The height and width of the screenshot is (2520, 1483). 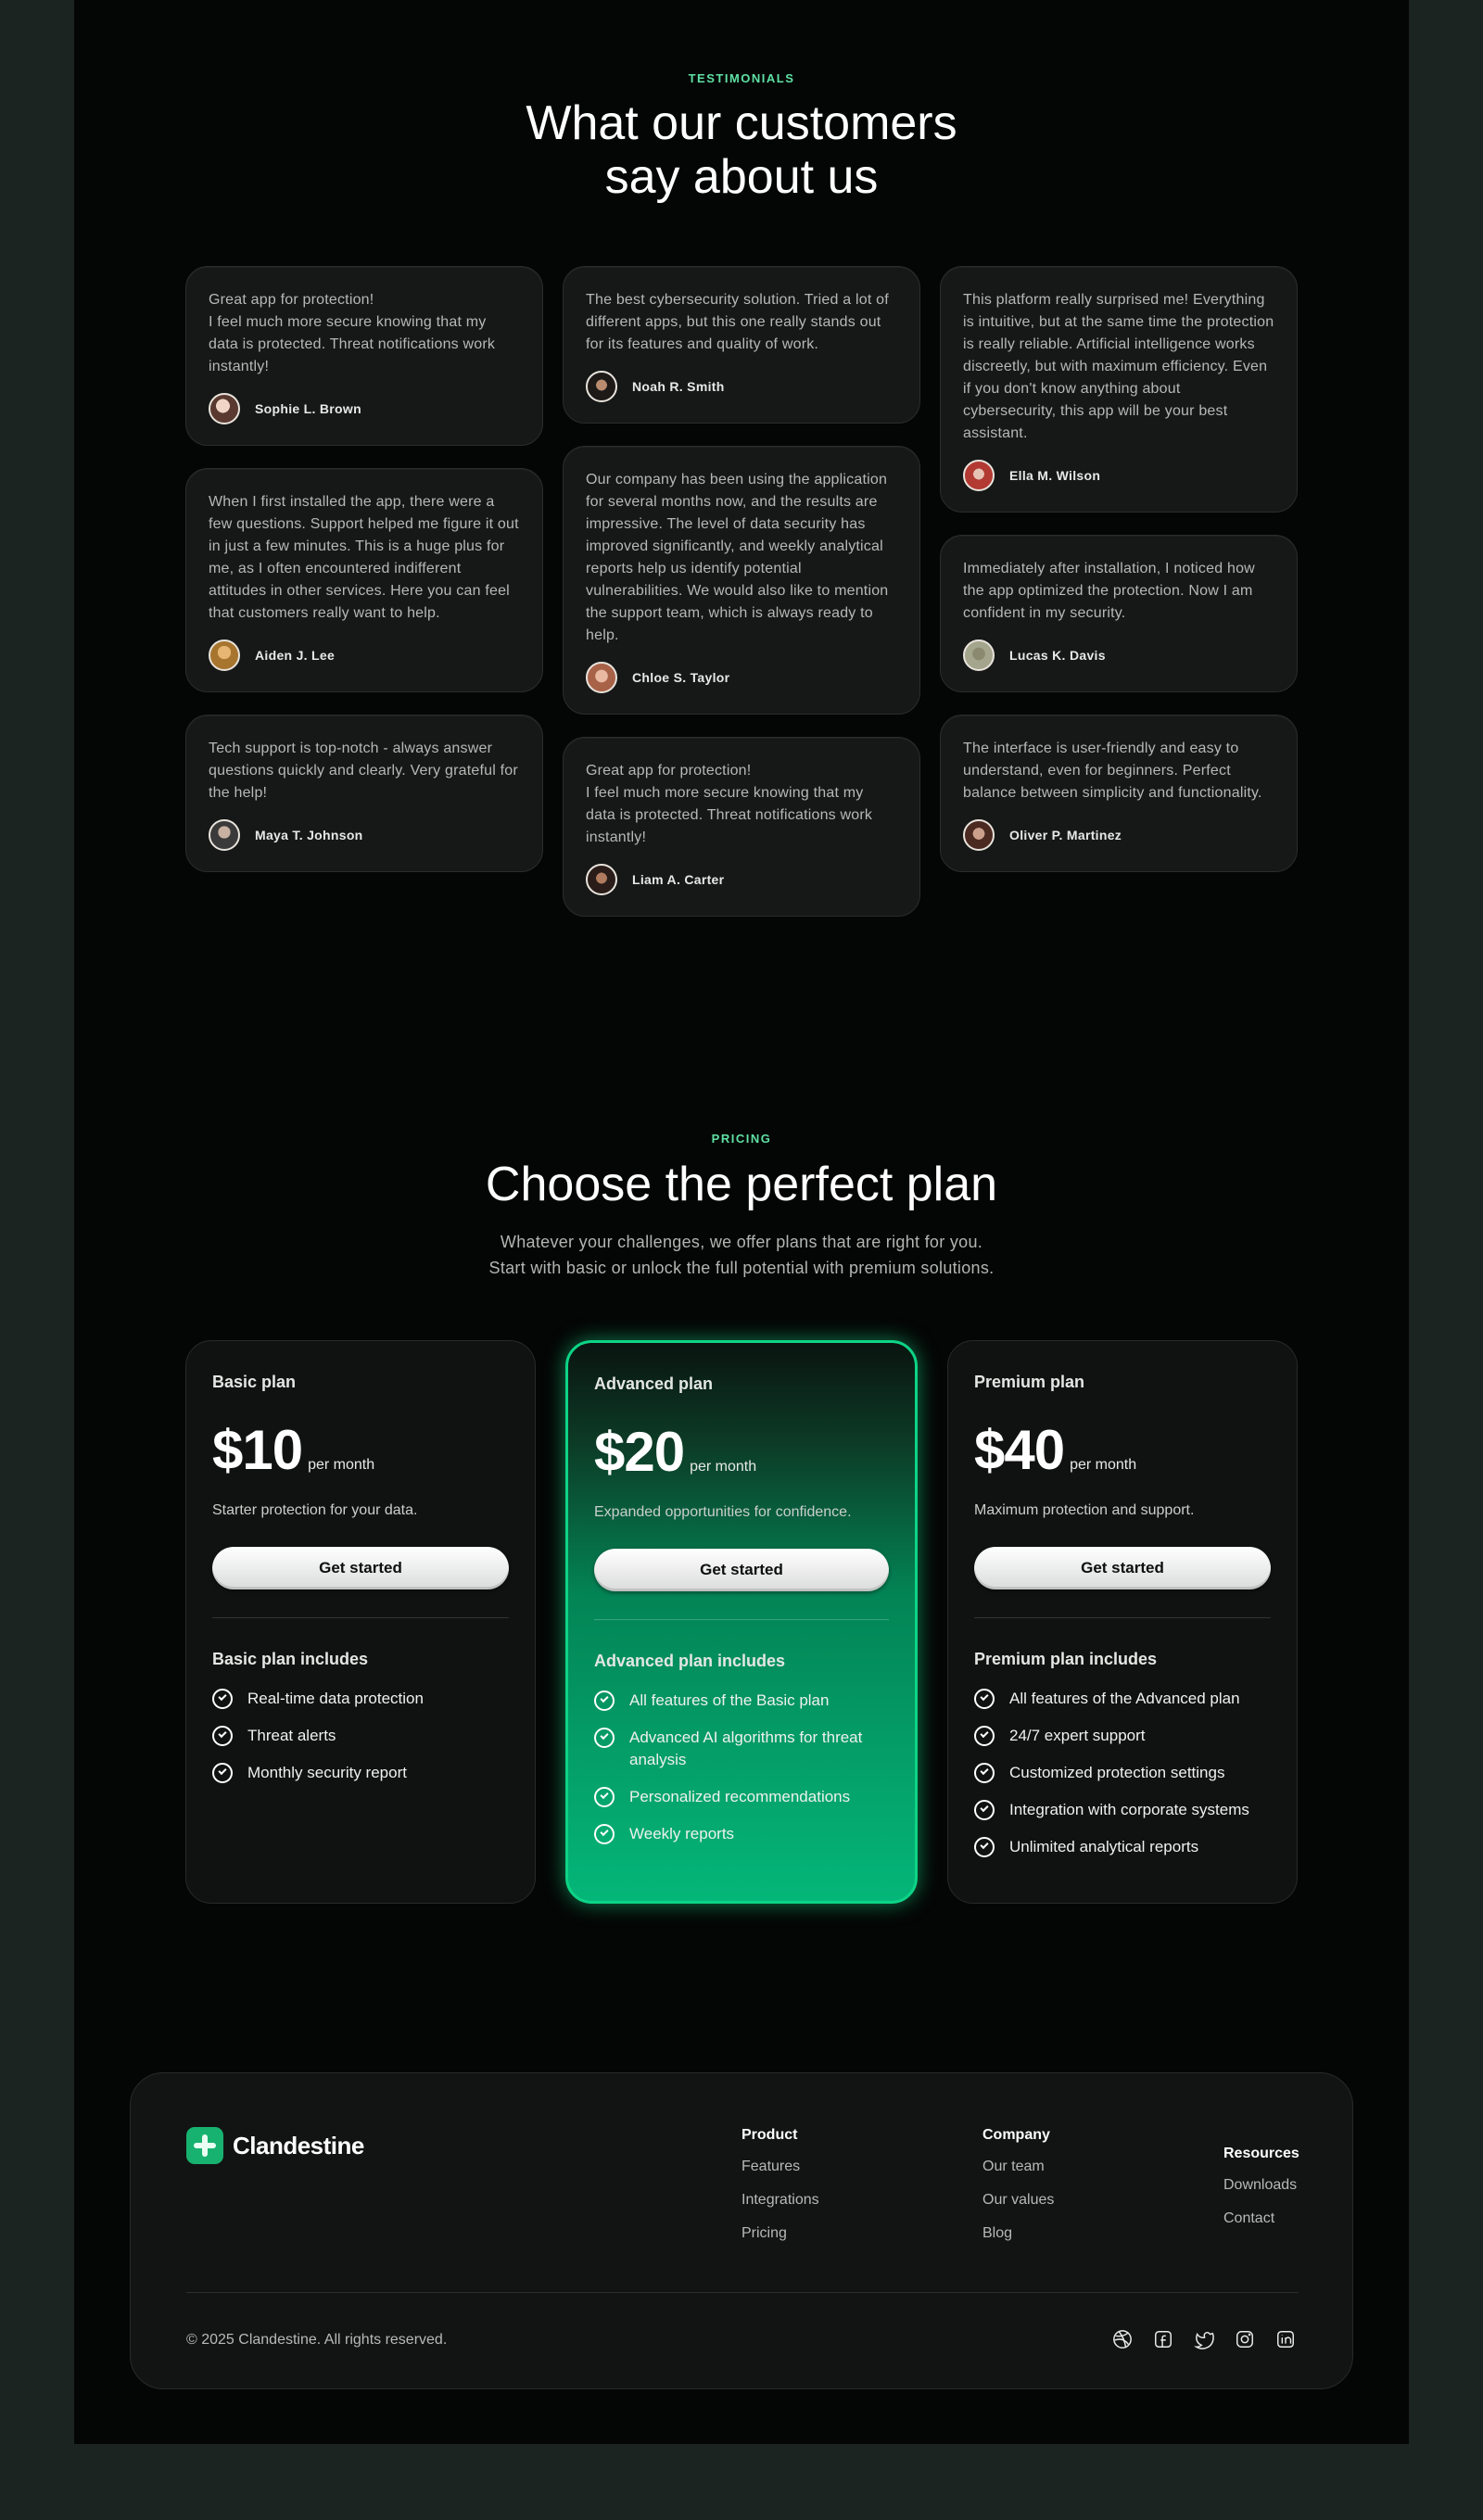 I want to click on feature-item: Unlimited analytical reports, so click(x=1122, y=1847).